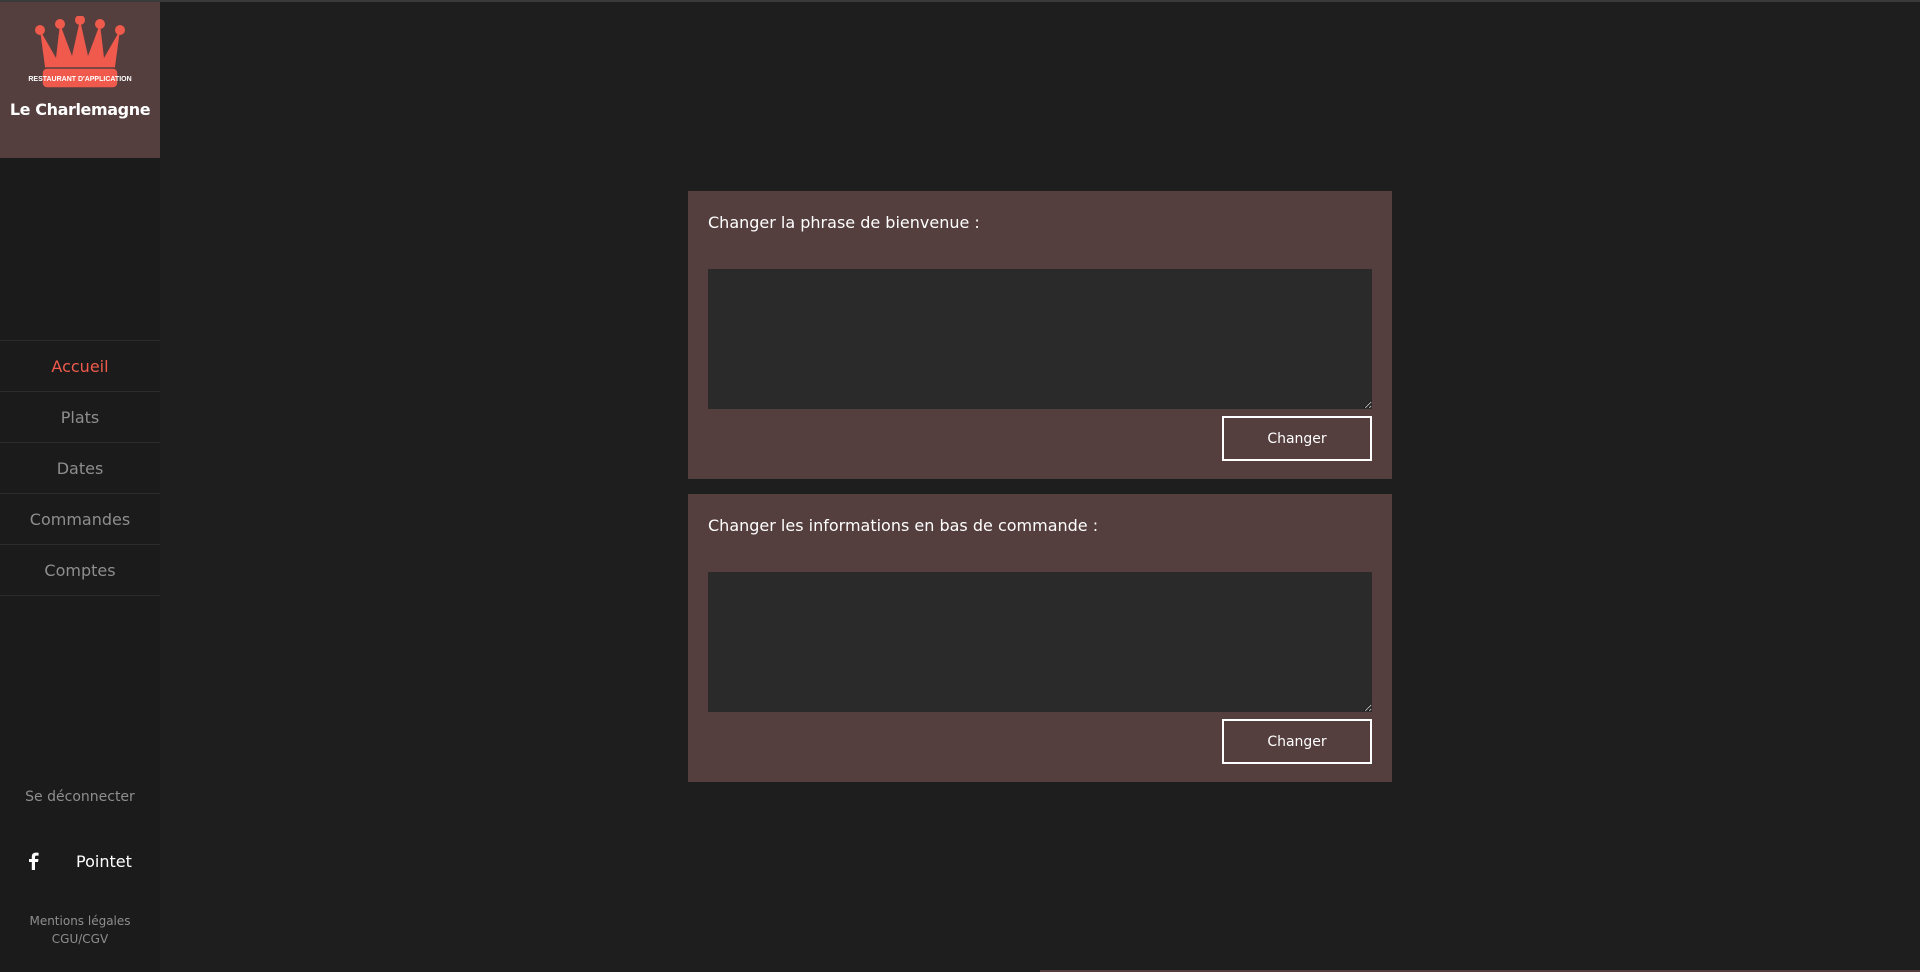 The height and width of the screenshot is (972, 1920). What do you see at coordinates (33, 861) in the screenshot?
I see `facebook-icon` at bounding box center [33, 861].